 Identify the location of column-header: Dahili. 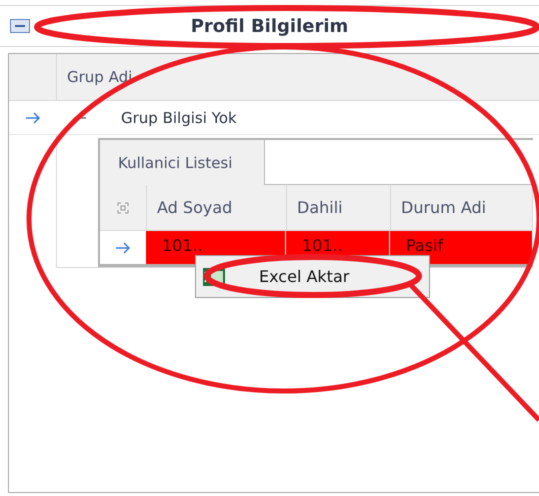
(339, 207).